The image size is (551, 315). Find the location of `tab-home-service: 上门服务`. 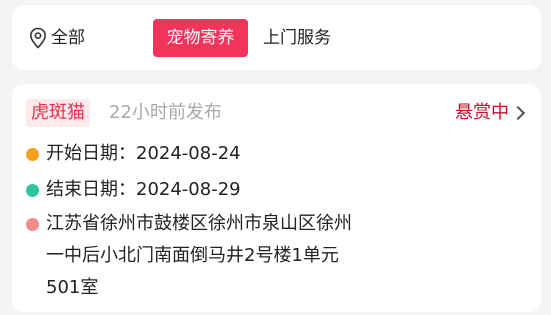

tab-home-service: 上门服务 is located at coordinates (297, 38).